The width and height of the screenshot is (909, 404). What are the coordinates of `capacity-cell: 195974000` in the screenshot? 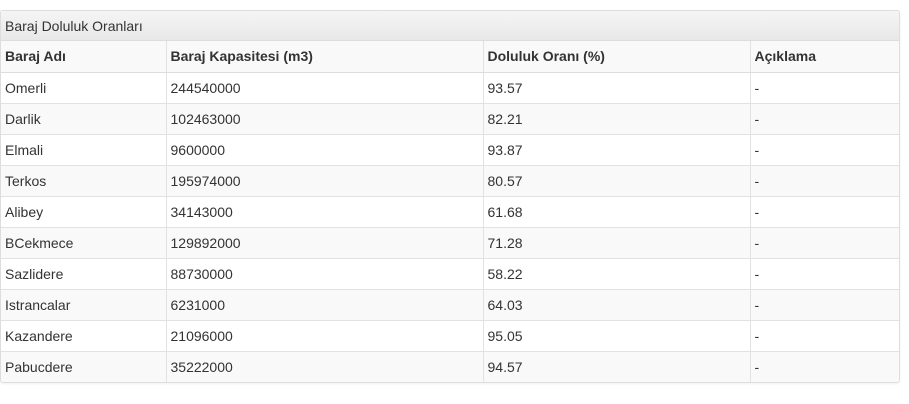 It's located at (324, 180).